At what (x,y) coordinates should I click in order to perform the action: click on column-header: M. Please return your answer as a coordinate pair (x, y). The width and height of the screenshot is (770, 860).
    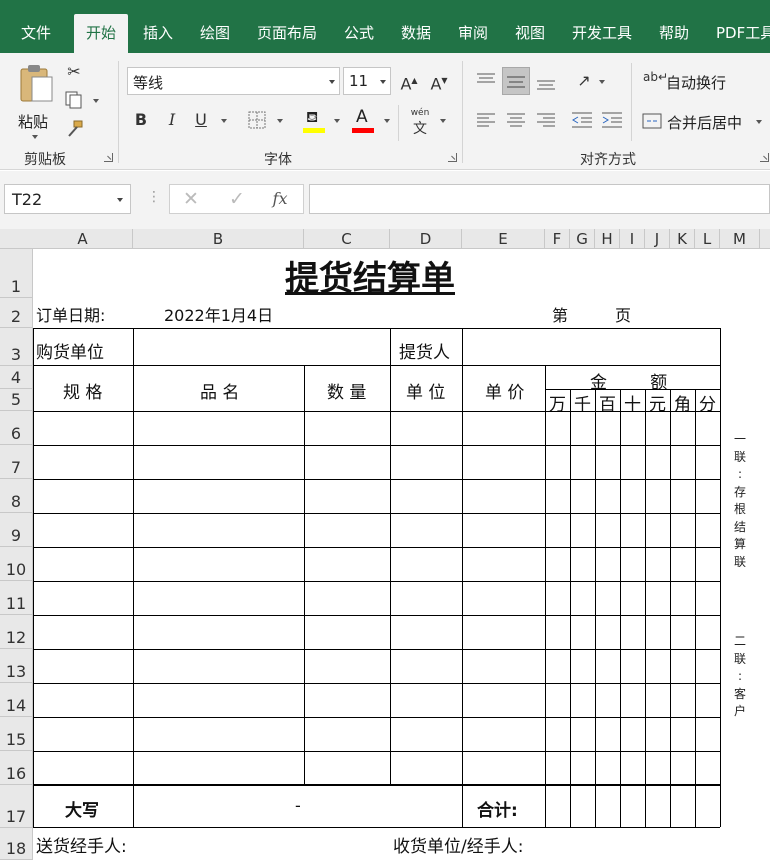
    Looking at the image, I should click on (740, 239).